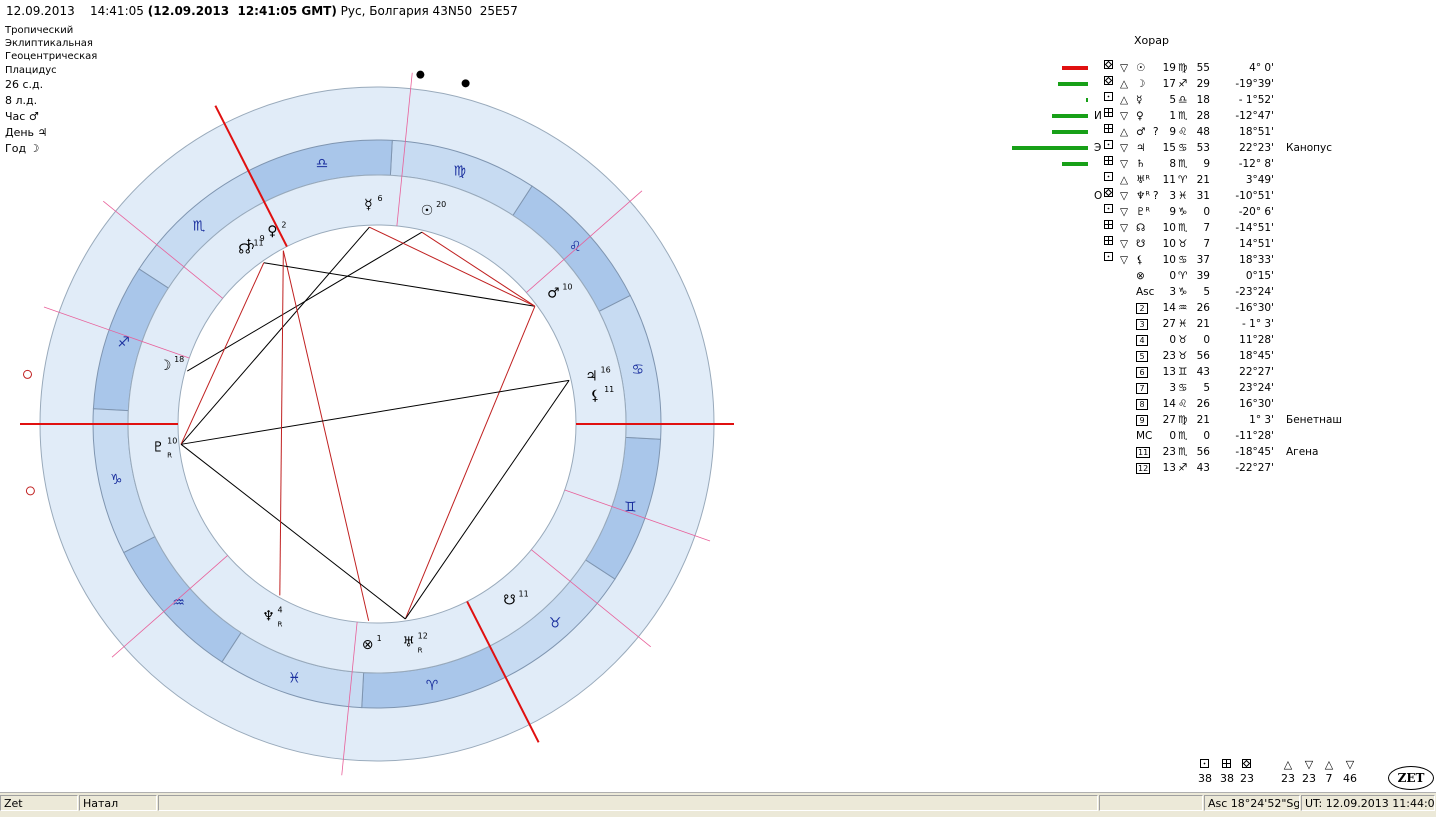 This screenshot has height=817, width=1436. I want to click on sign-glyph-icon: ♈, so click(1183, 180).